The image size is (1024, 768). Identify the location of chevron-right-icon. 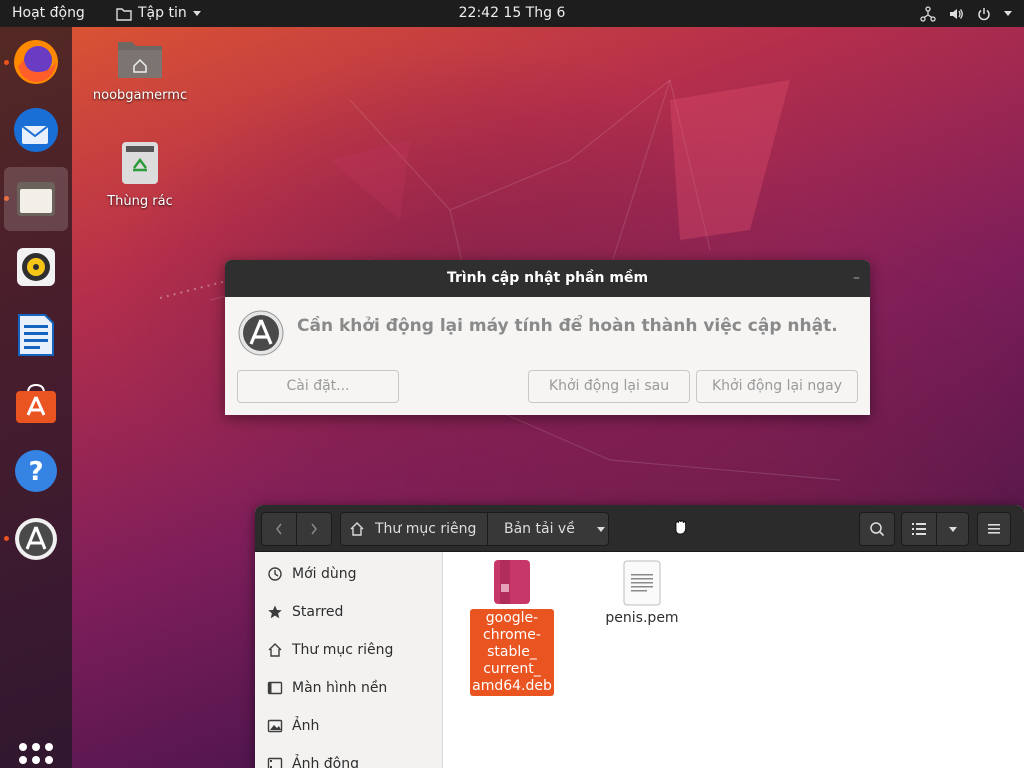
(314, 529).